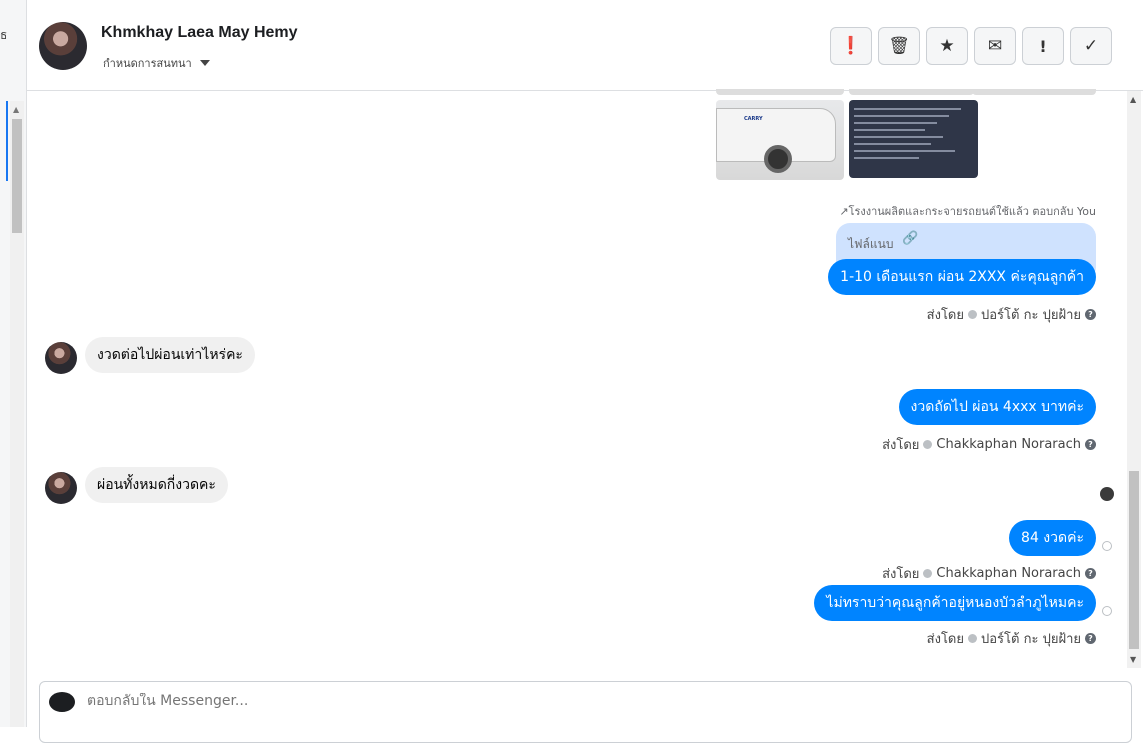 The height and width of the screenshot is (743, 1143). I want to click on trash-icon: 🗑, so click(899, 46).